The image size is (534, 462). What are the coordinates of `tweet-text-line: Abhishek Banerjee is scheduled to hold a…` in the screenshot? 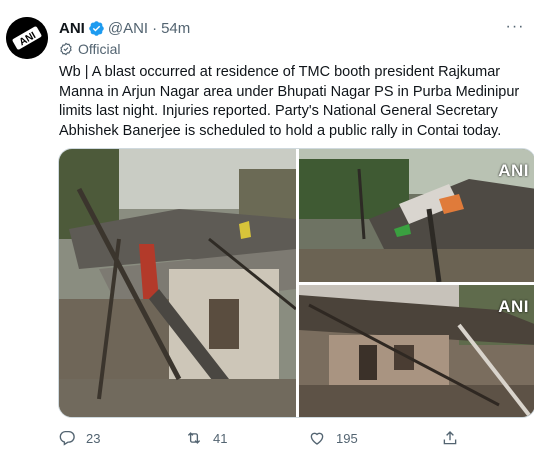 It's located at (280, 130).